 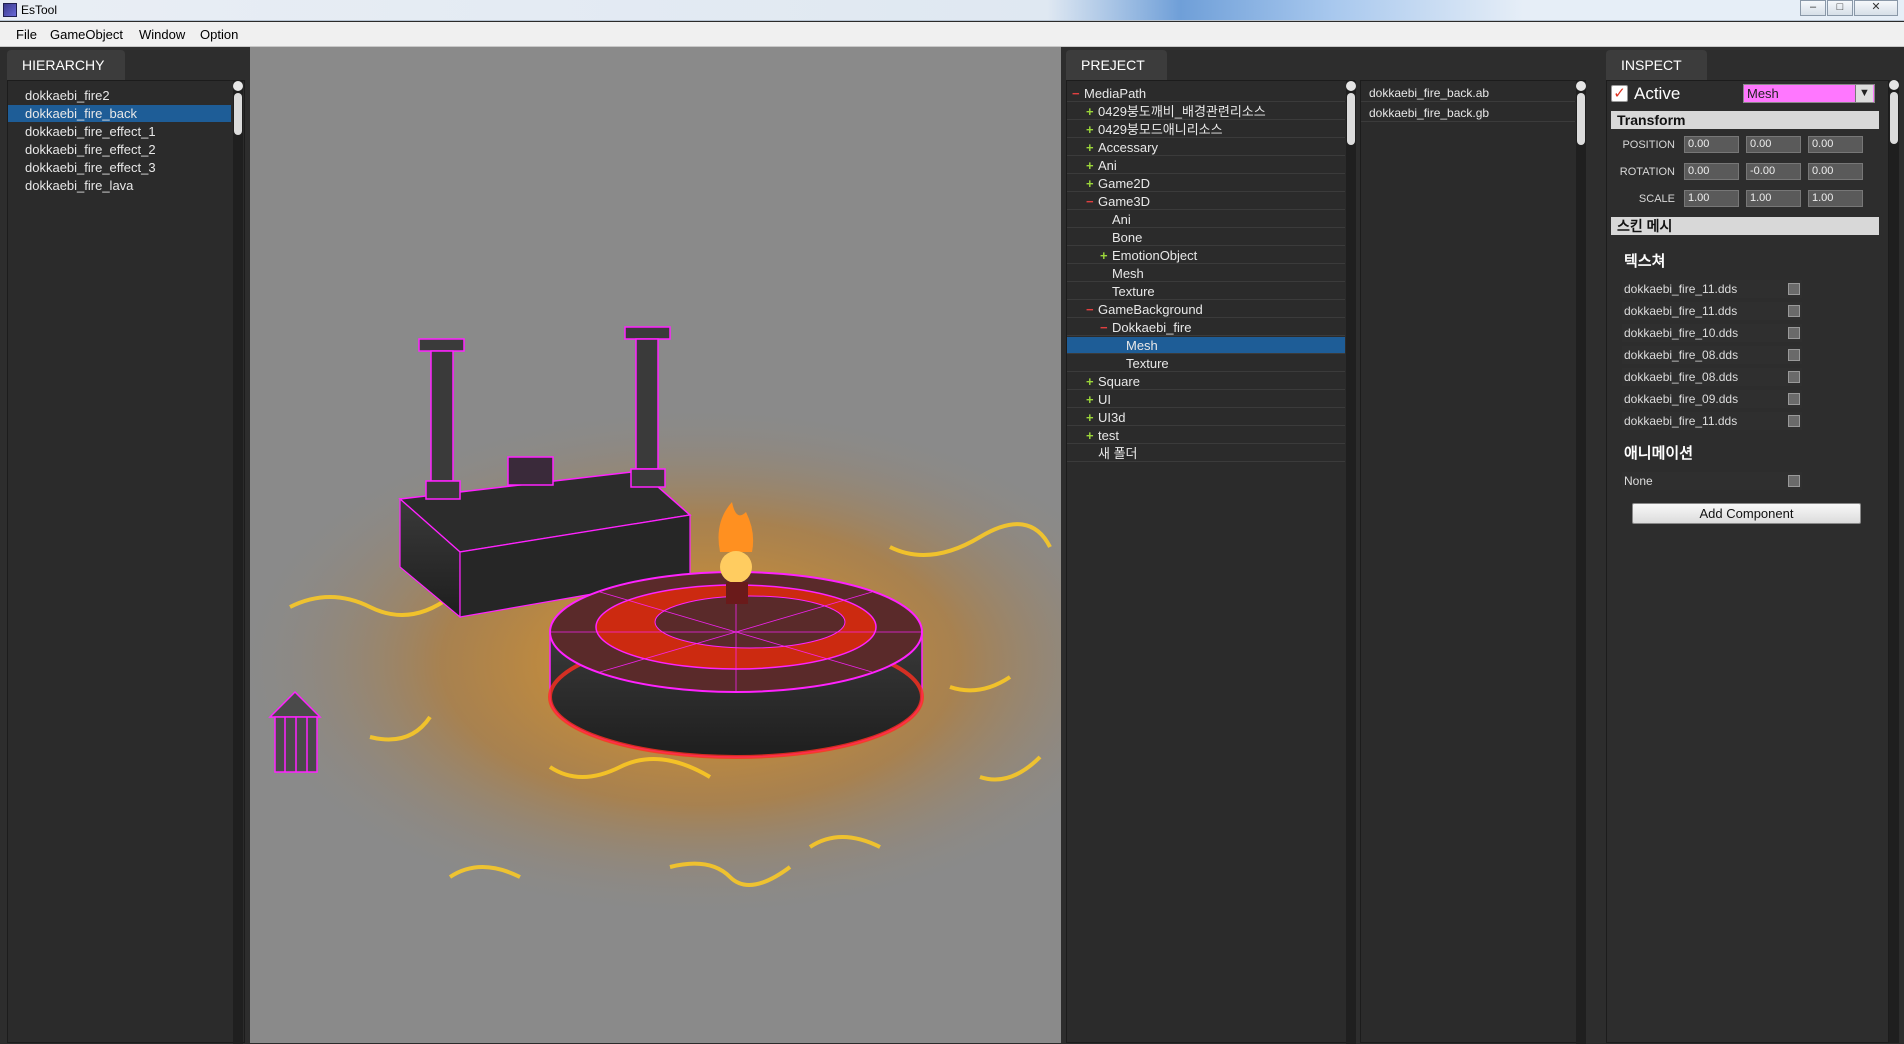 What do you see at coordinates (1711, 198) in the screenshot?
I see `scale-x-field: 1.00` at bounding box center [1711, 198].